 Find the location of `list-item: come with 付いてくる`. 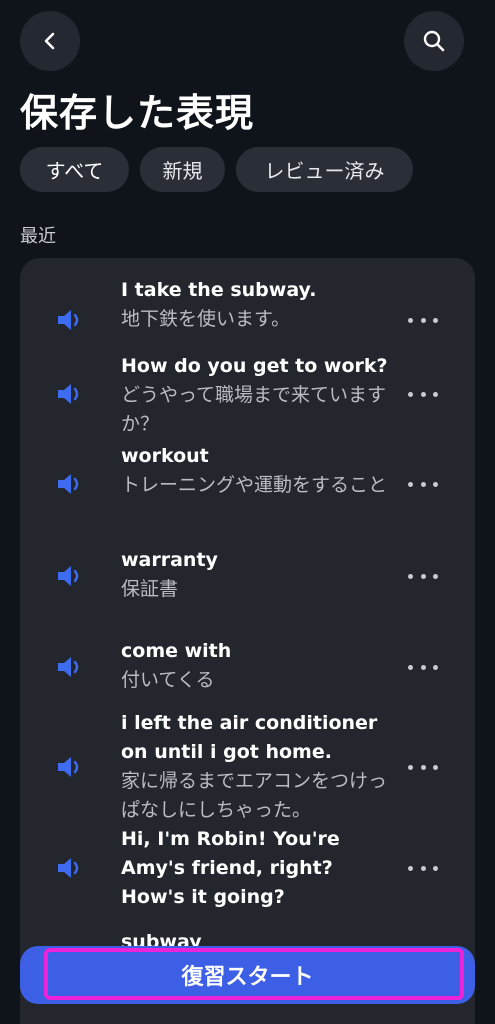

list-item: come with 付いてくる is located at coordinates (247, 672).